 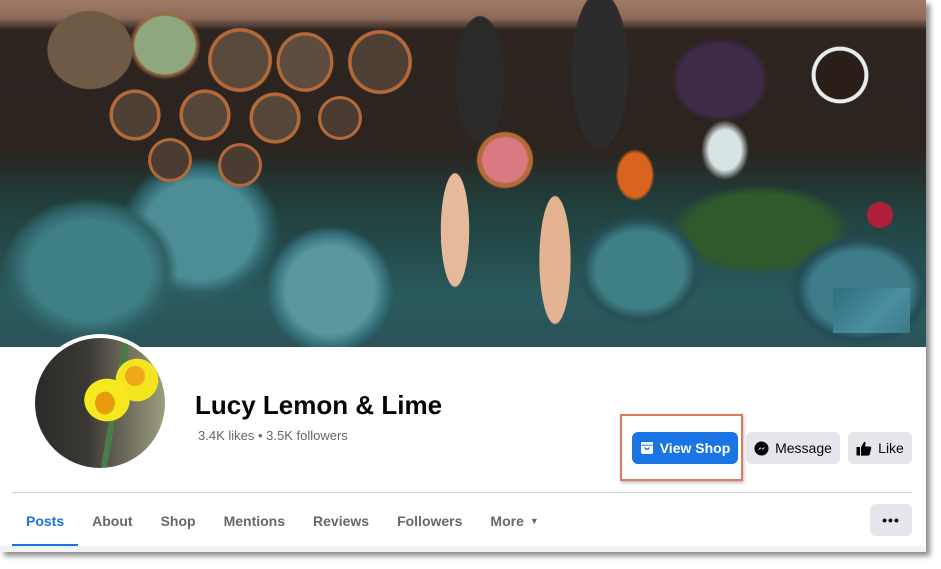 I want to click on tab-label: More, so click(x=507, y=521).